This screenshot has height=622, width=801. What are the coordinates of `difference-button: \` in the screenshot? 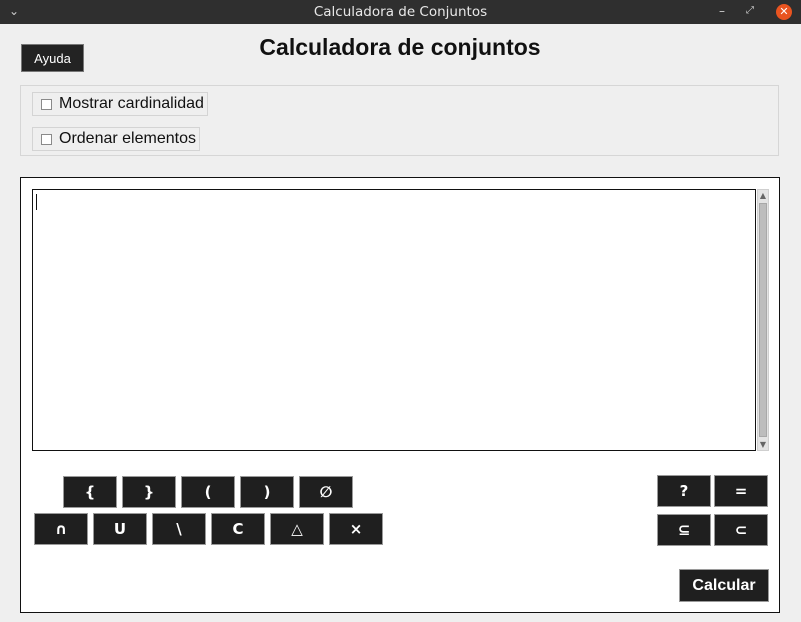 It's located at (179, 529).